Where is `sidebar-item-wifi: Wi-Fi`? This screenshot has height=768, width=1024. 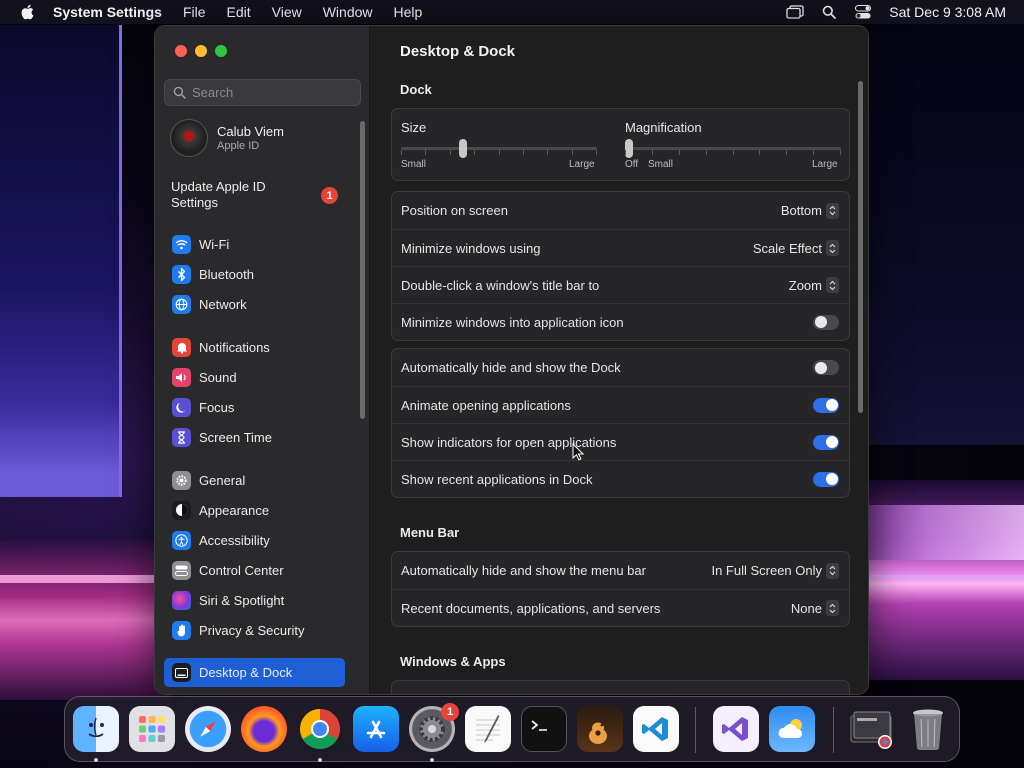
sidebar-item-wifi: Wi-Fi is located at coordinates (255, 244).